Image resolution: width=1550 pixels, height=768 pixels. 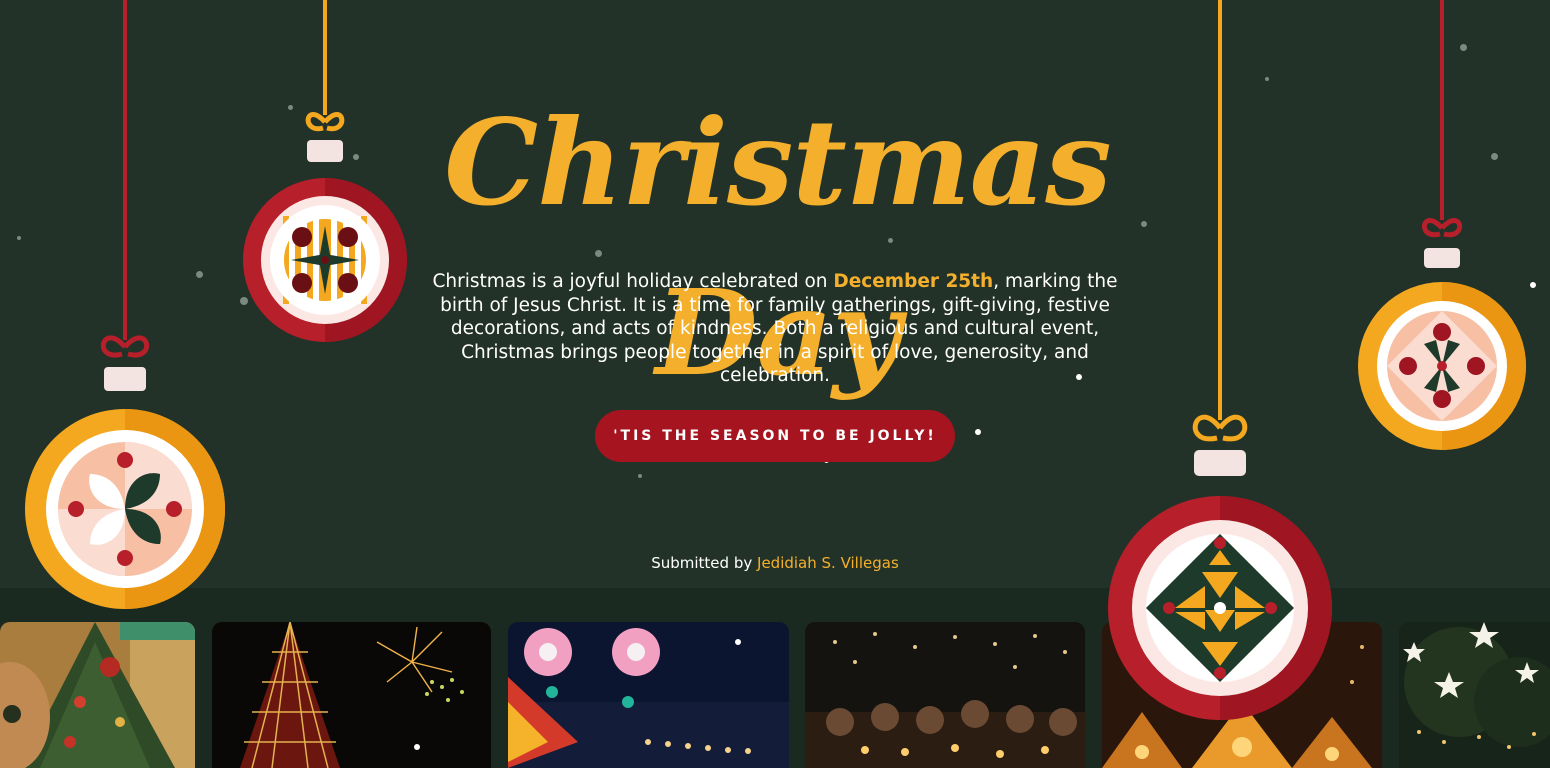 What do you see at coordinates (828, 563) in the screenshot?
I see `author-link: Jedidiah S. Villegas` at bounding box center [828, 563].